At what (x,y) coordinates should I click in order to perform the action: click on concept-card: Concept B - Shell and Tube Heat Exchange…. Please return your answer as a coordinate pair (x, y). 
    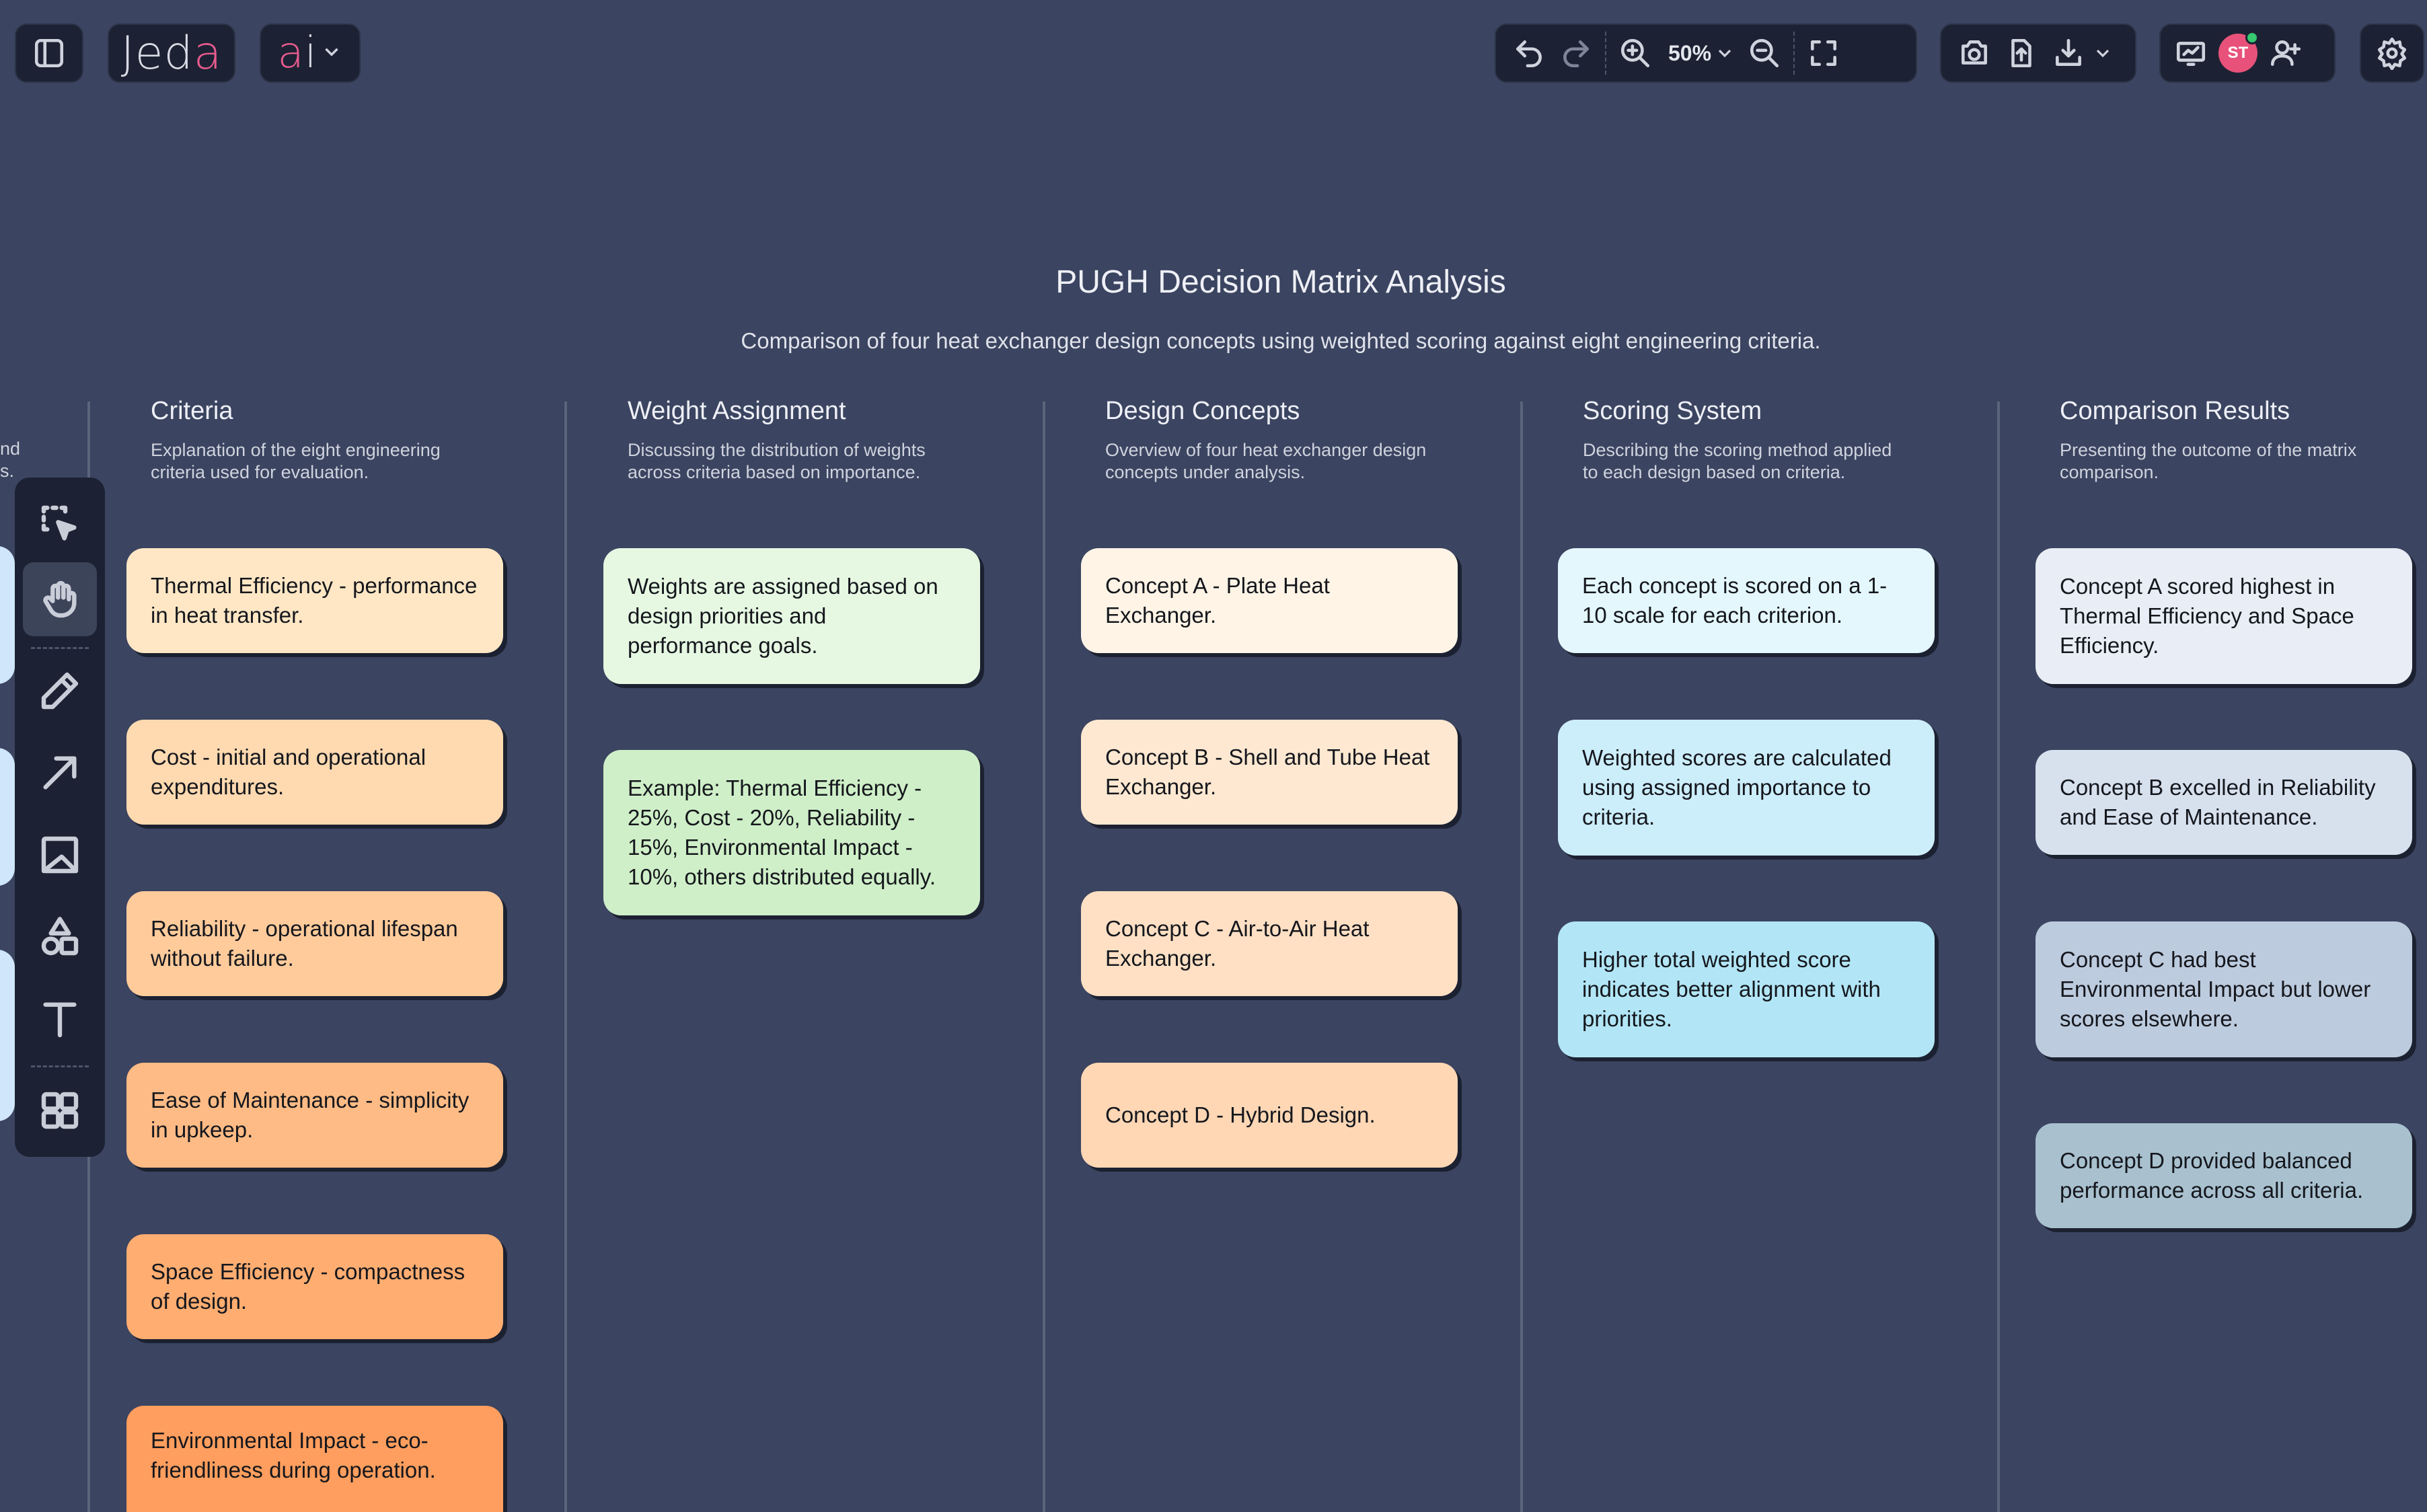
    Looking at the image, I should click on (1270, 773).